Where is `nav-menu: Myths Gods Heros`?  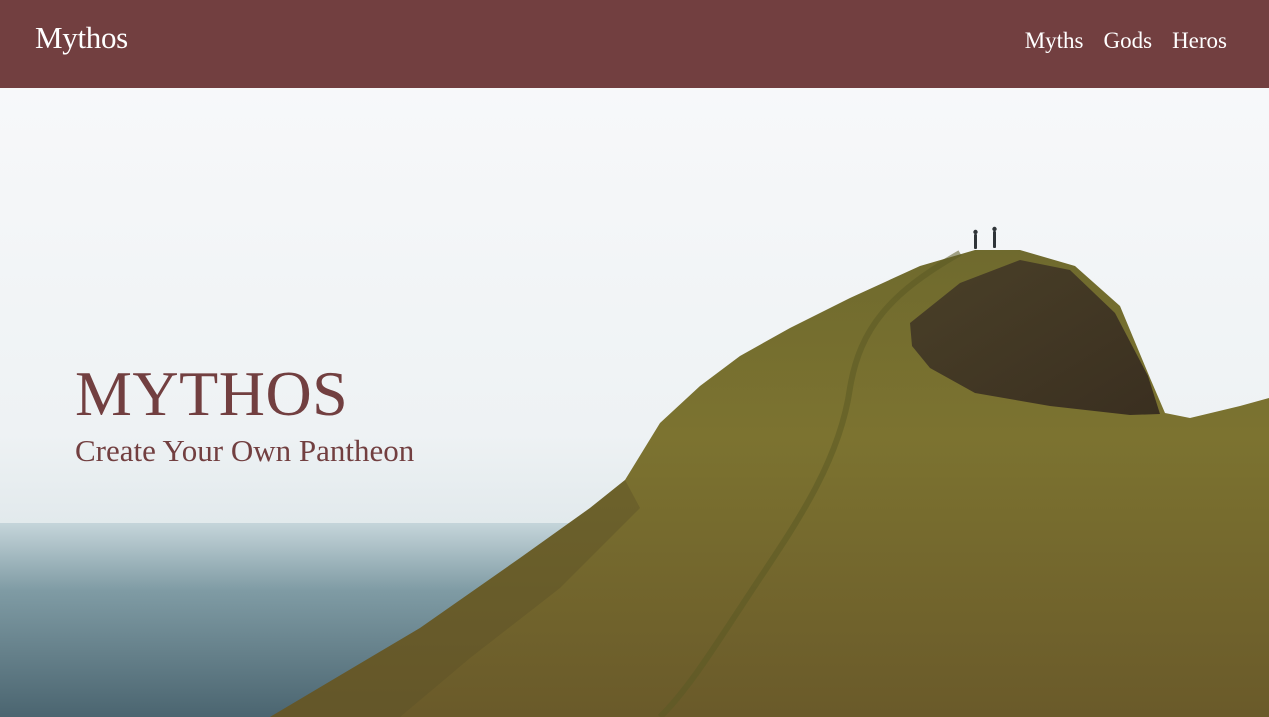
nav-menu: Myths Gods Heros is located at coordinates (1126, 41).